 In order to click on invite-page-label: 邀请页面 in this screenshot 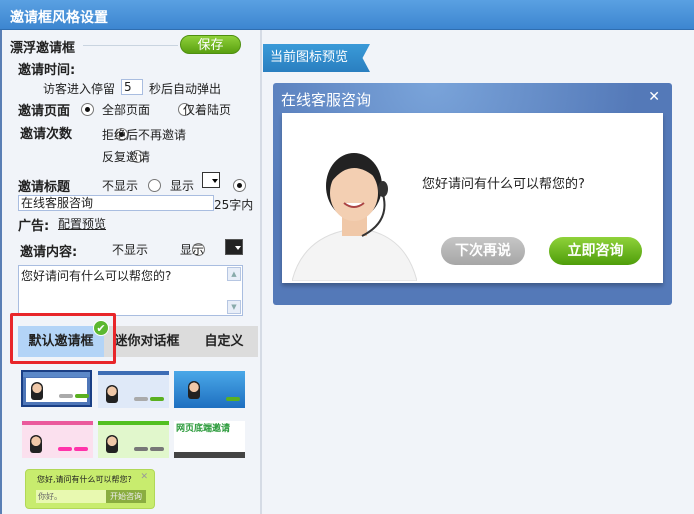, I will do `click(44, 111)`.